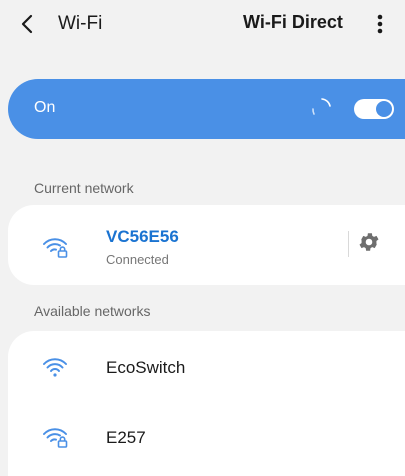  Describe the element at coordinates (348, 244) in the screenshot. I see `row-divider` at that location.